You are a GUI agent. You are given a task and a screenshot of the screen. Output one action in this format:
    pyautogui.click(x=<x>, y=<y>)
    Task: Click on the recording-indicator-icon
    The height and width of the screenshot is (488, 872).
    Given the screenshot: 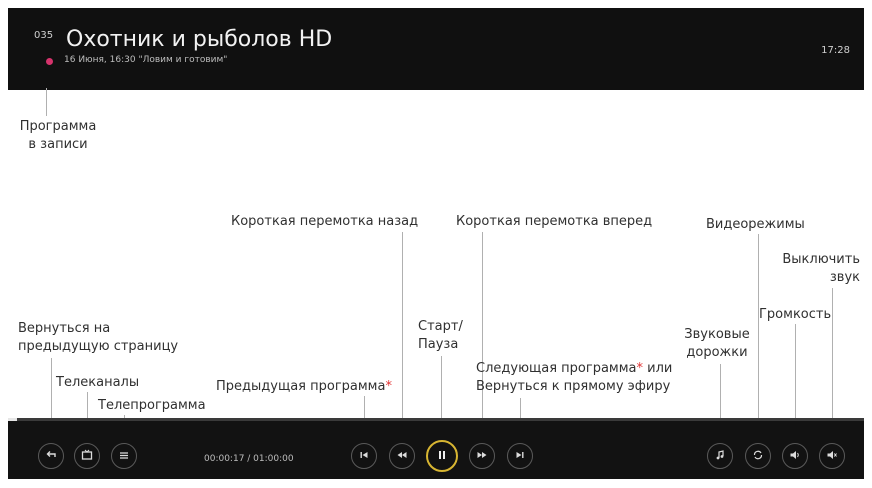 What is the action you would take?
    pyautogui.click(x=49, y=61)
    